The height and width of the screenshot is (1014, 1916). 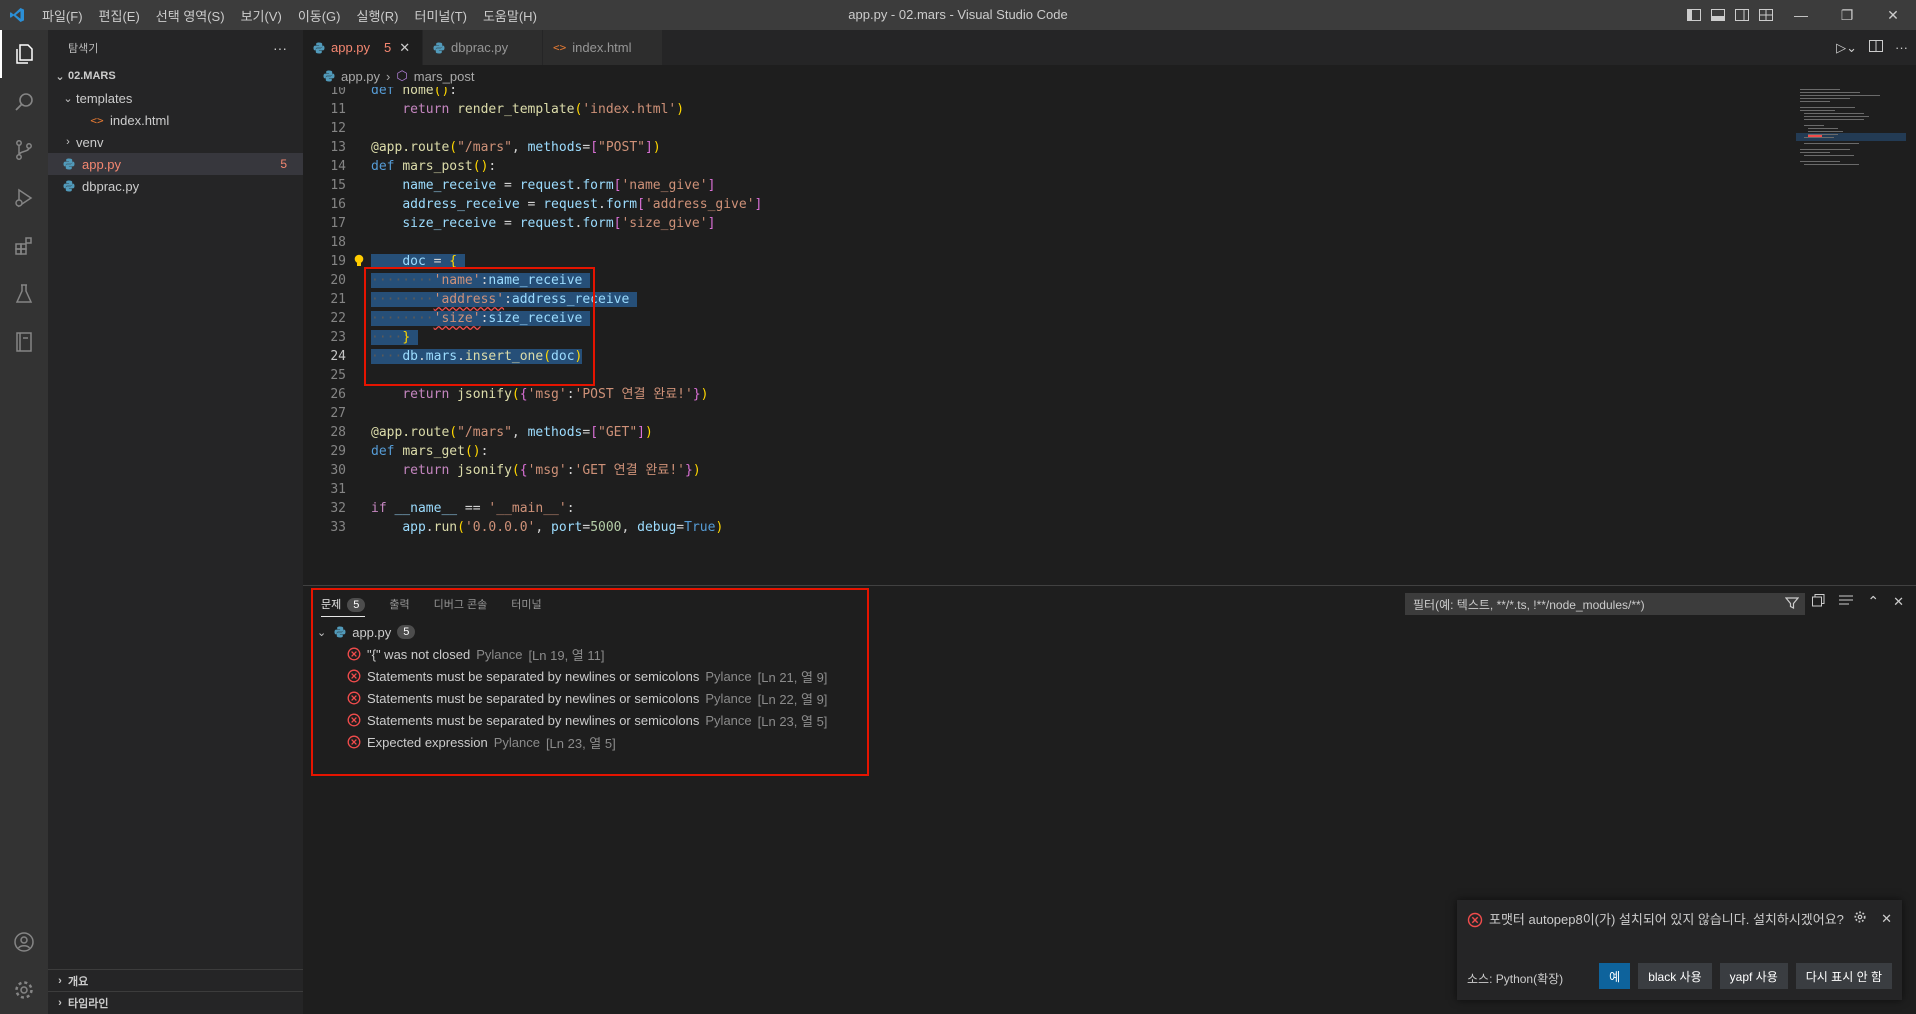 I want to click on problems-filter-input: 필터(예: 텍스트, **/*.ts, !**/node_modules/**), so click(x=1605, y=604).